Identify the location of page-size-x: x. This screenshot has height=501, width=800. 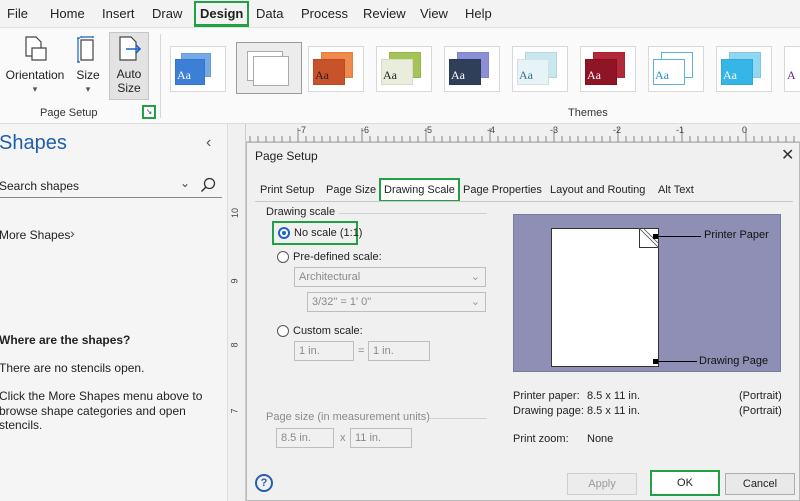
(343, 438).